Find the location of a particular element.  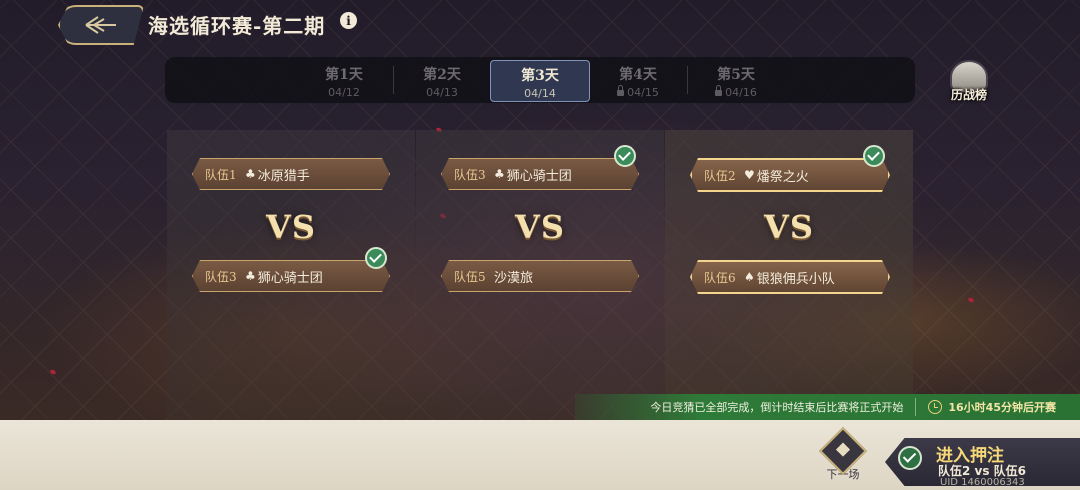

banner-divider is located at coordinates (916, 407).